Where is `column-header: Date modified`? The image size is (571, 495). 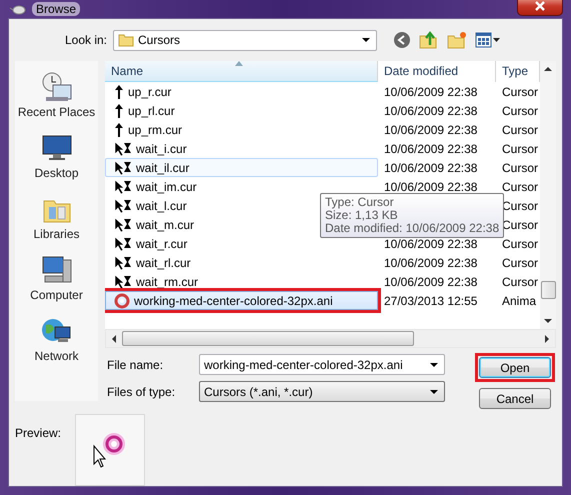 column-header: Date modified is located at coordinates (437, 71).